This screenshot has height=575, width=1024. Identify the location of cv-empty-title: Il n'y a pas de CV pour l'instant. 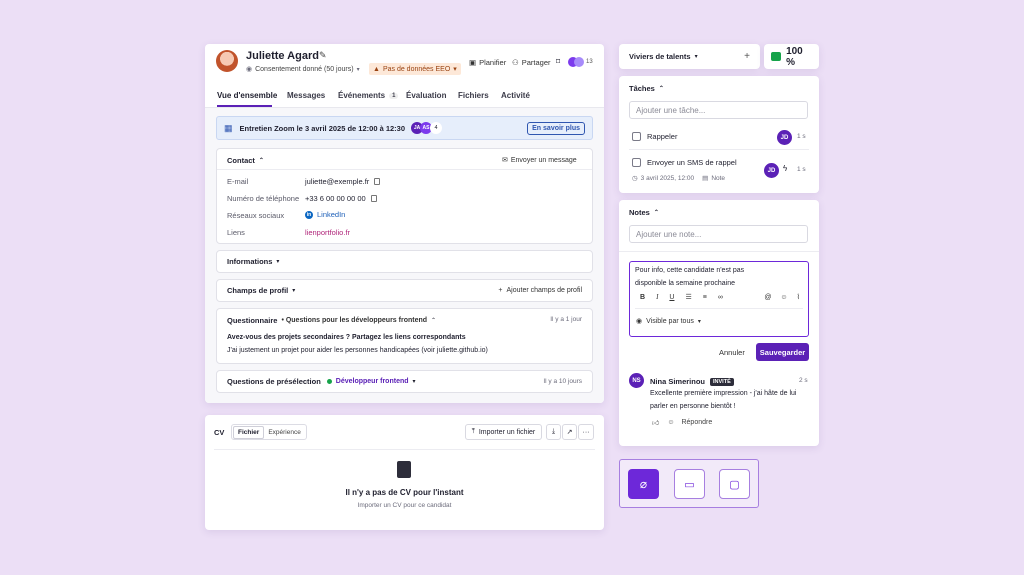
(404, 492).